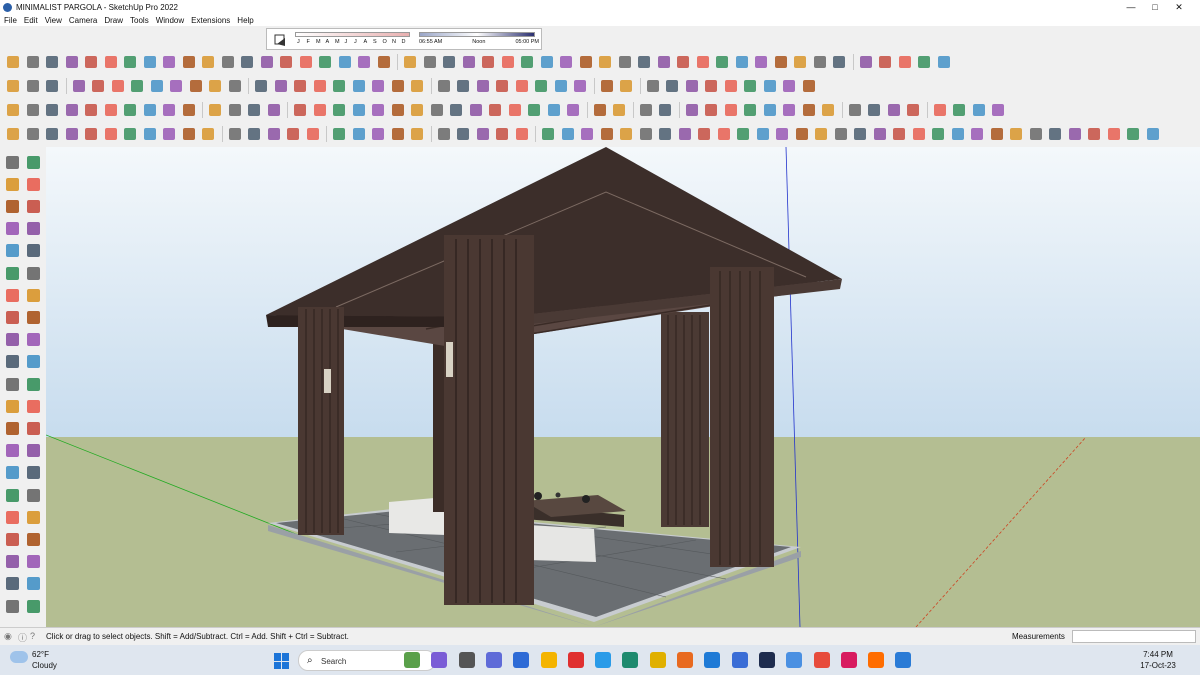 This screenshot has height=675, width=1200. What do you see at coordinates (170, 20) in the screenshot?
I see `menu-window: Window` at bounding box center [170, 20].